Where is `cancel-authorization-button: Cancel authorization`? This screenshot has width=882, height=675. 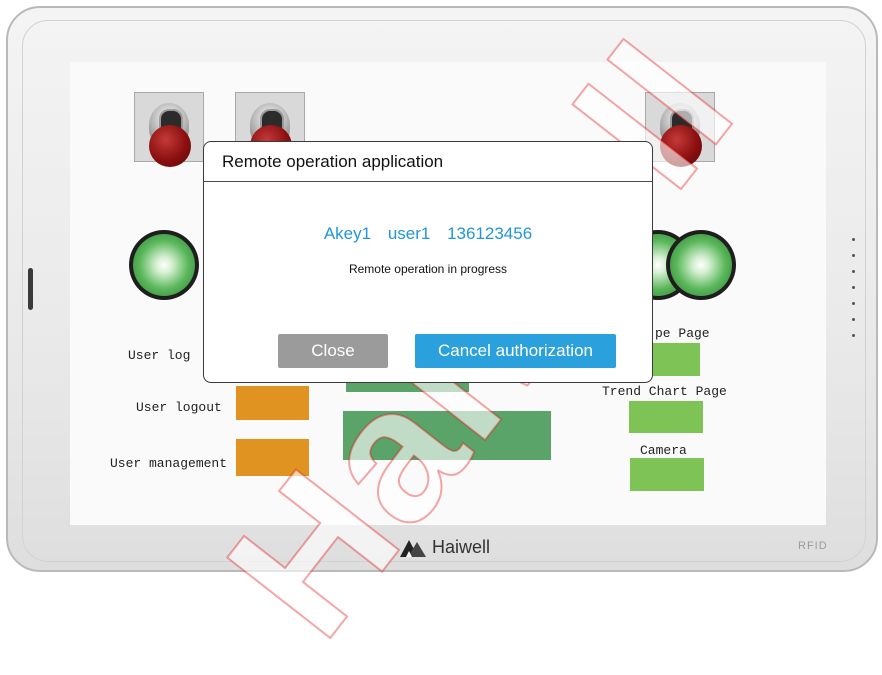
cancel-authorization-button: Cancel authorization is located at coordinates (515, 351).